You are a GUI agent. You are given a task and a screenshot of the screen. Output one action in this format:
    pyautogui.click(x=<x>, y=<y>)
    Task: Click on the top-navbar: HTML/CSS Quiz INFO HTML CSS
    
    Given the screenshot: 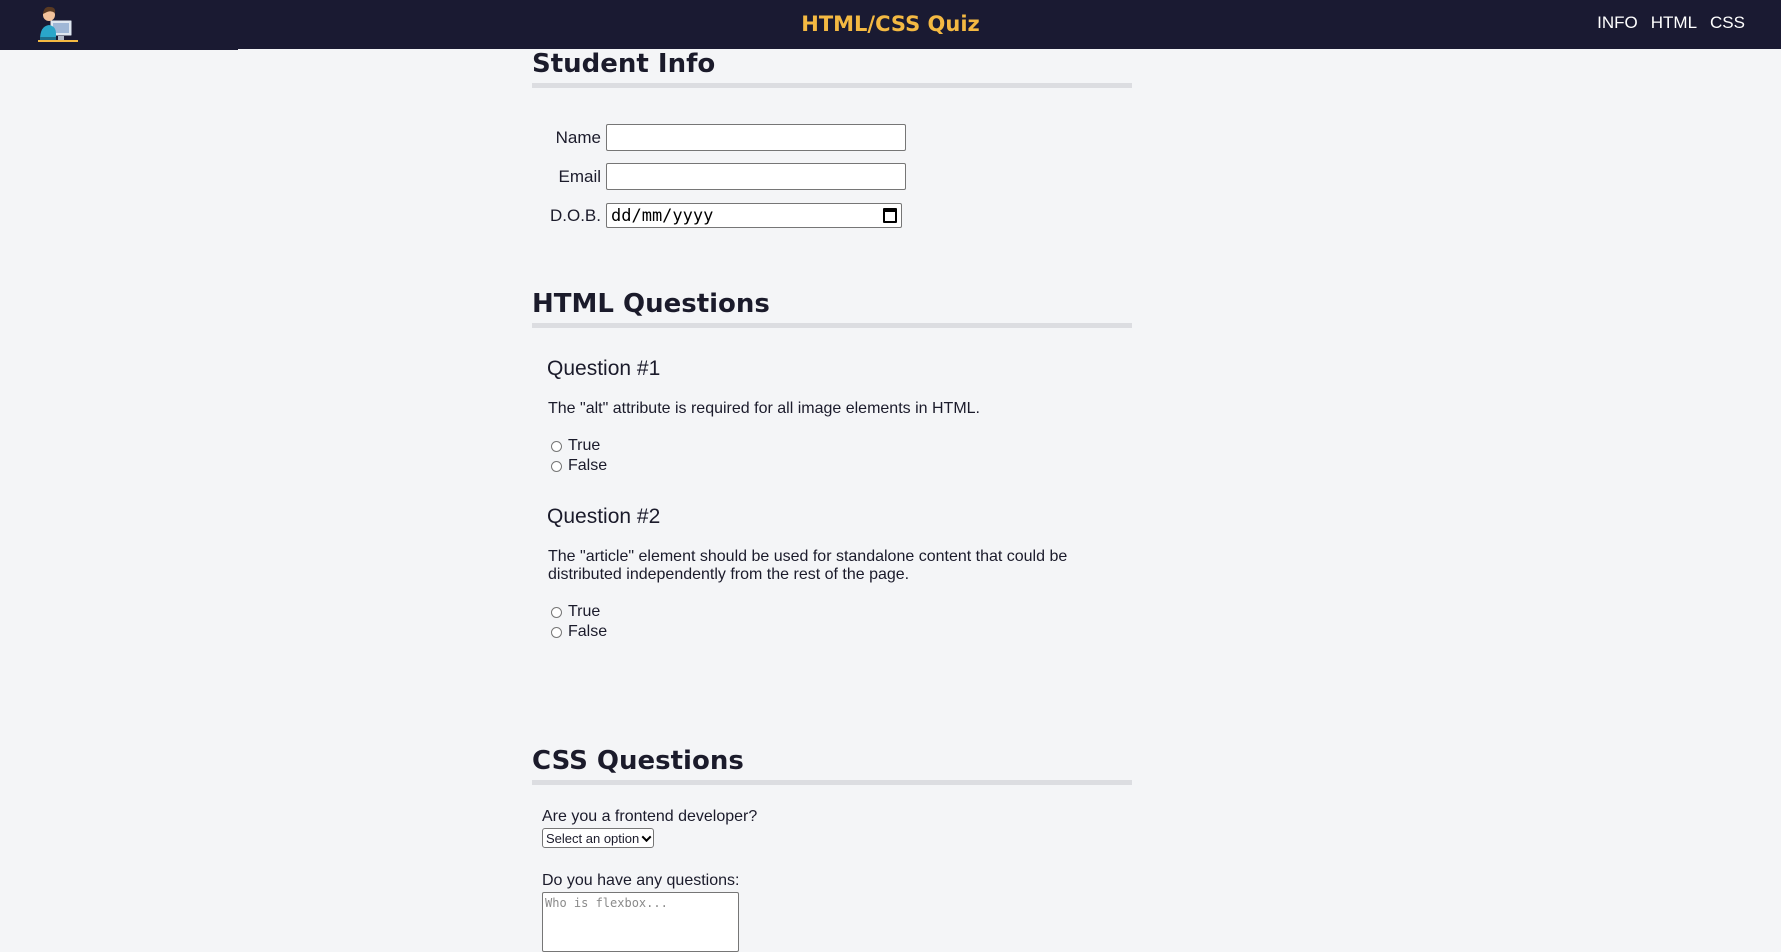 What is the action you would take?
    pyautogui.click(x=890, y=25)
    